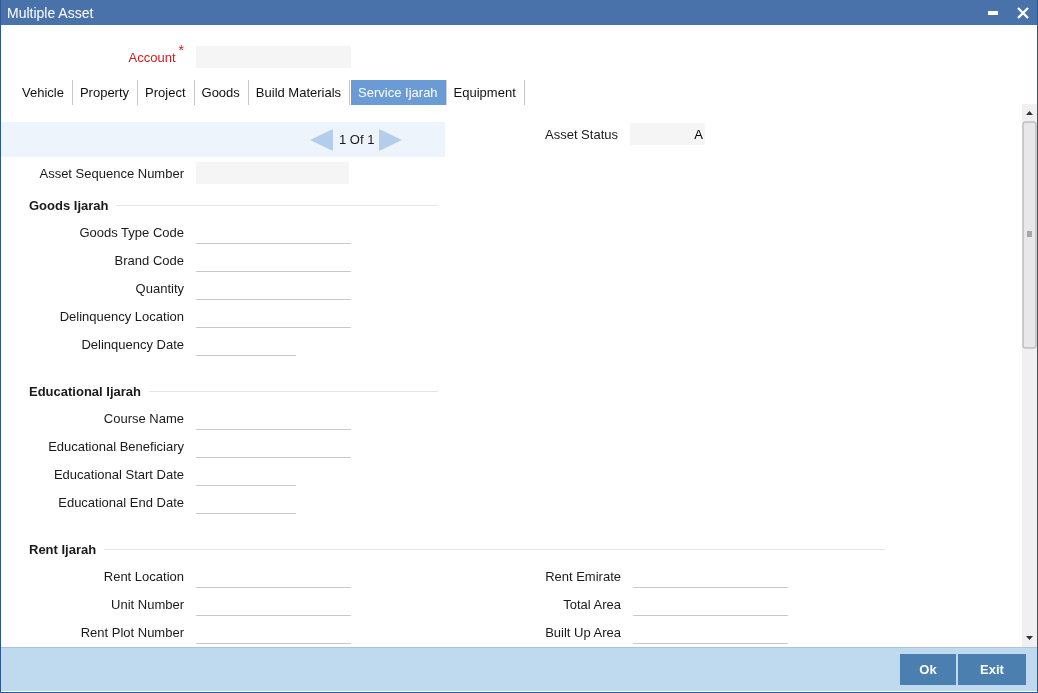  Describe the element at coordinates (120, 502) in the screenshot. I see `field-label: Educational End Date` at that location.